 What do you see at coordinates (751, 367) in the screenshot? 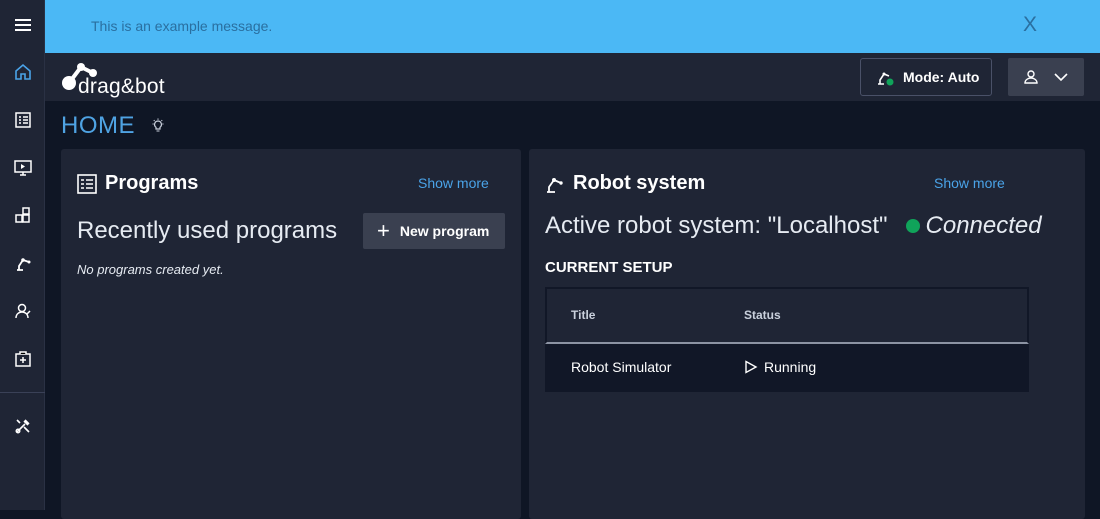
I see `play-icon` at bounding box center [751, 367].